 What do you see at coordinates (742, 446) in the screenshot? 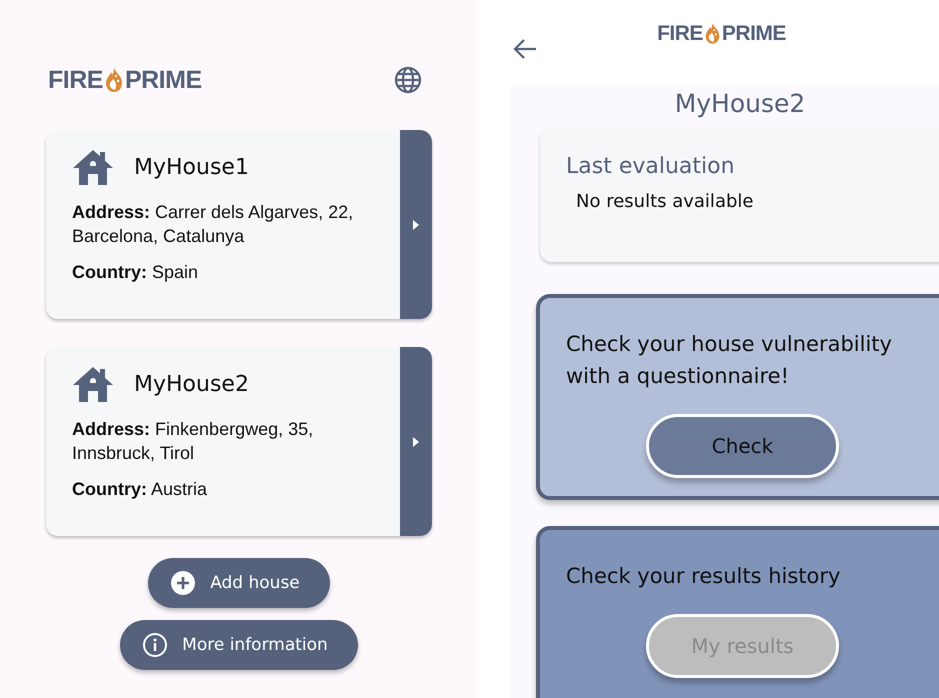
I see `check-button: Check` at bounding box center [742, 446].